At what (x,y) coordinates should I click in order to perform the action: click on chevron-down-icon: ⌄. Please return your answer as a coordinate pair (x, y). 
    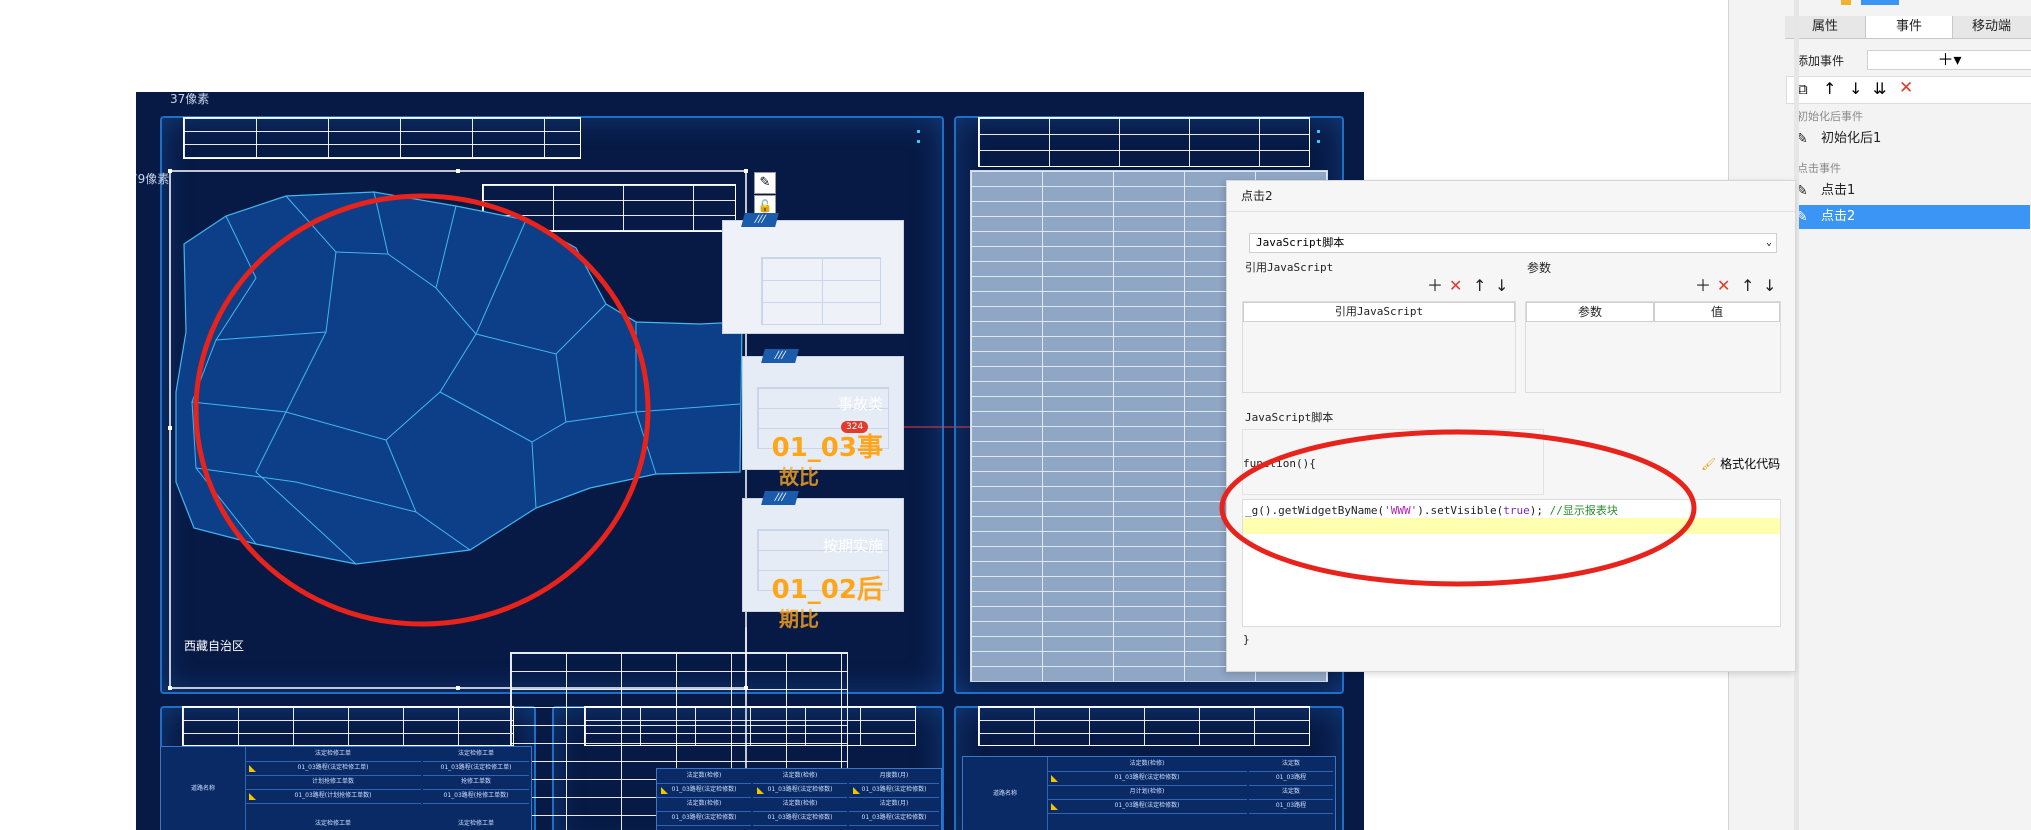
    Looking at the image, I should click on (1768, 242).